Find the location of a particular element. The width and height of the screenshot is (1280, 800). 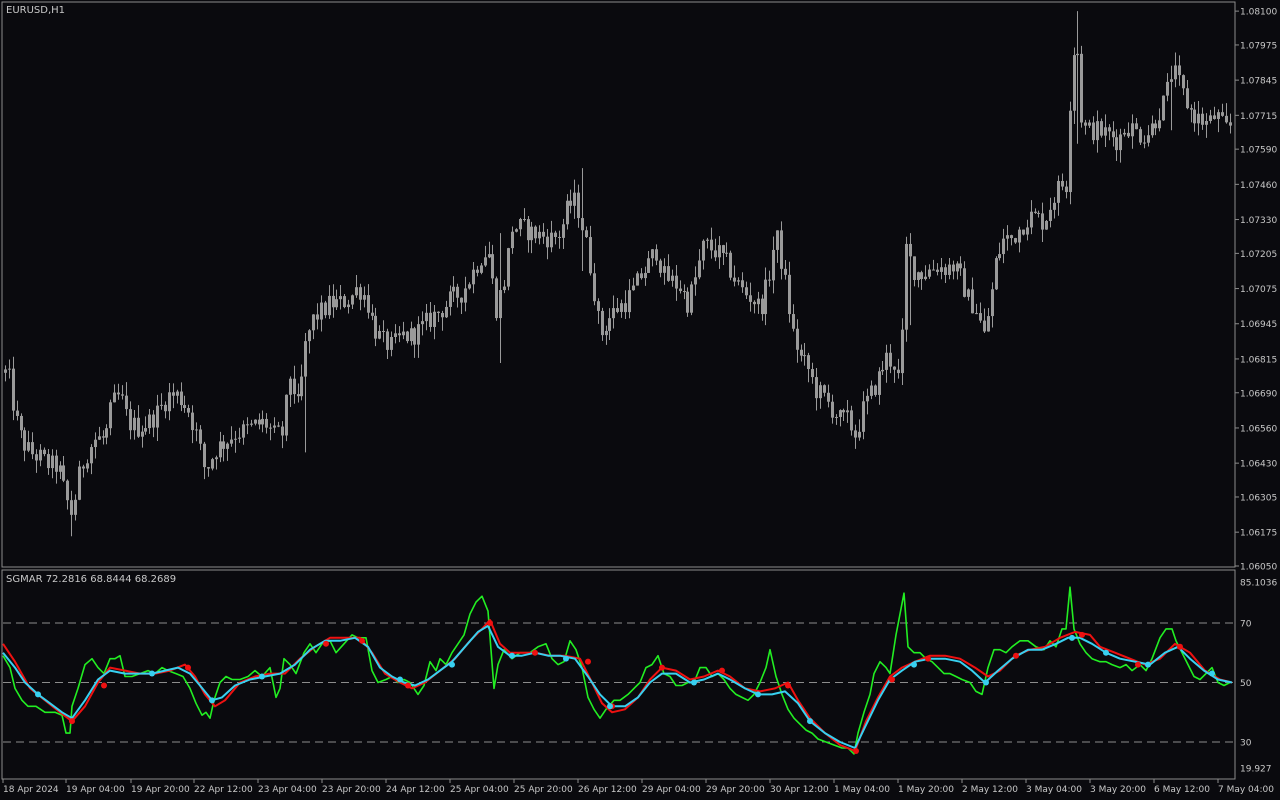

price-tick-label: 1.07715 is located at coordinates (1258, 117).